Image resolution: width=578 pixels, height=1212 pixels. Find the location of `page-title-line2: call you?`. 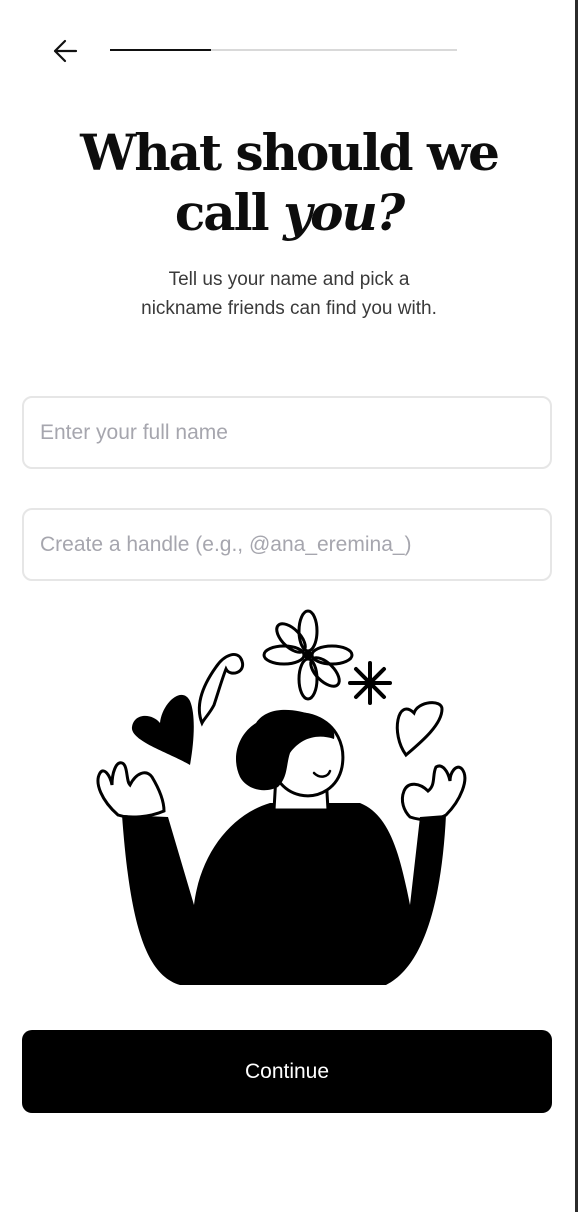

page-title-line2: call you? is located at coordinates (289, 213).